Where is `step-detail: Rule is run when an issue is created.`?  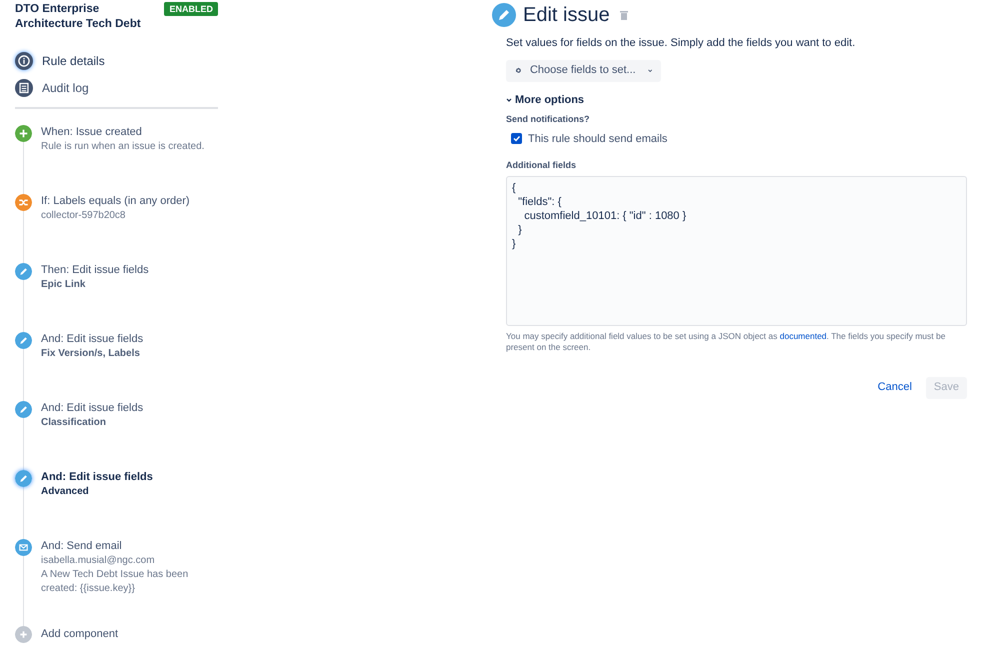 step-detail: Rule is run when an issue is created. is located at coordinates (123, 147).